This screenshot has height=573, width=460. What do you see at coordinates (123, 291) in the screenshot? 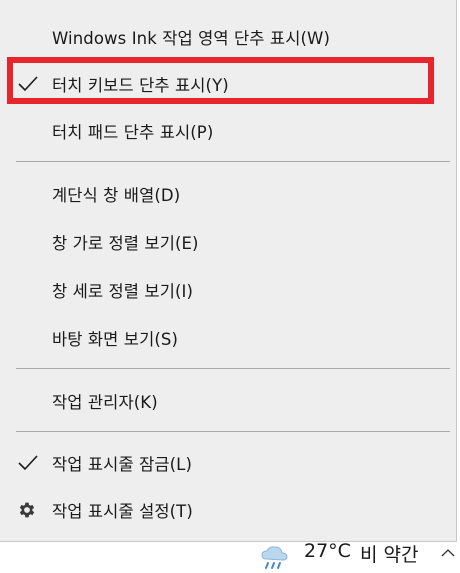
I see `menu-item-label: 창 세로 정렬 보기(I)` at bounding box center [123, 291].